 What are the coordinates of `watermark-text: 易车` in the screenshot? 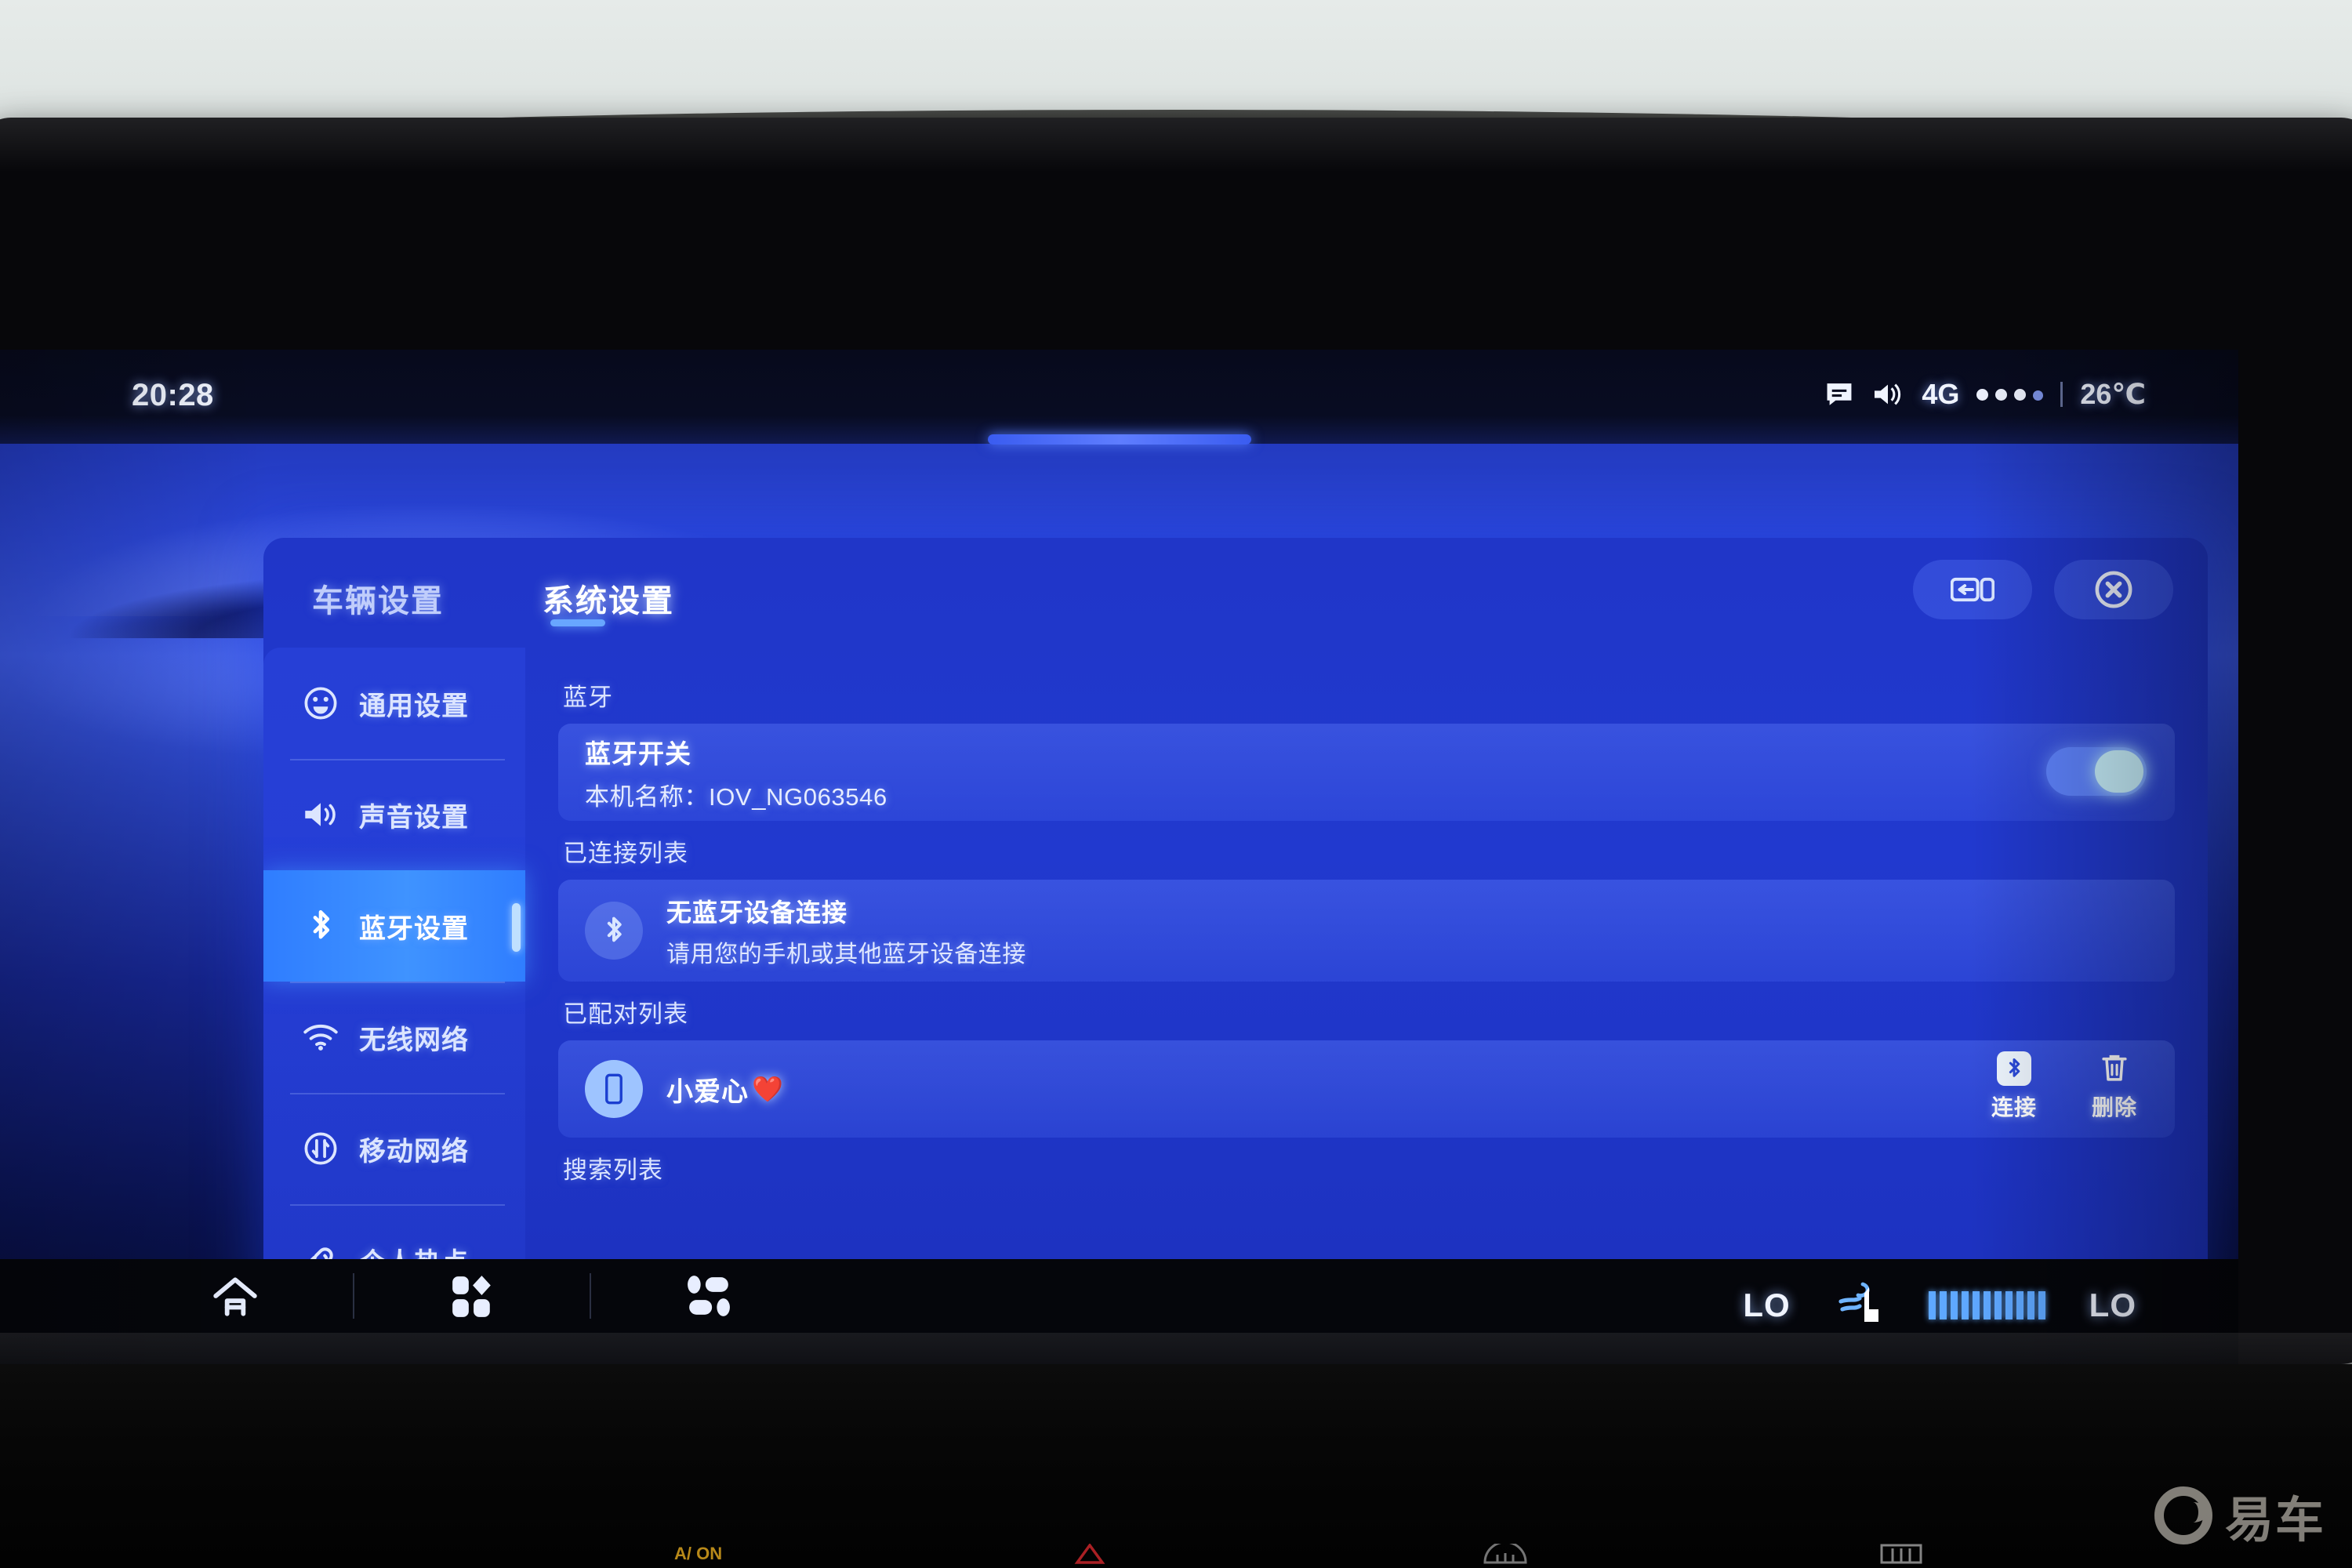 It's located at (2274, 1521).